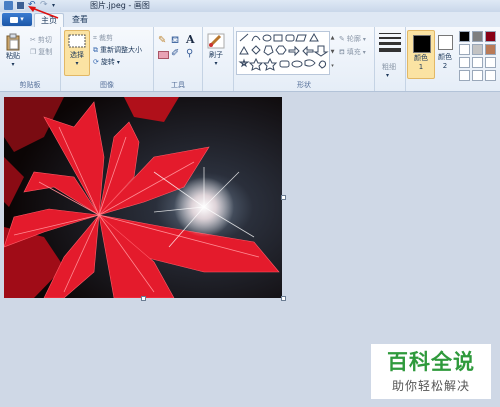 This screenshot has width=500, height=407. What do you see at coordinates (96, 62) in the screenshot?
I see `rotate-icon: ⟳` at bounding box center [96, 62].